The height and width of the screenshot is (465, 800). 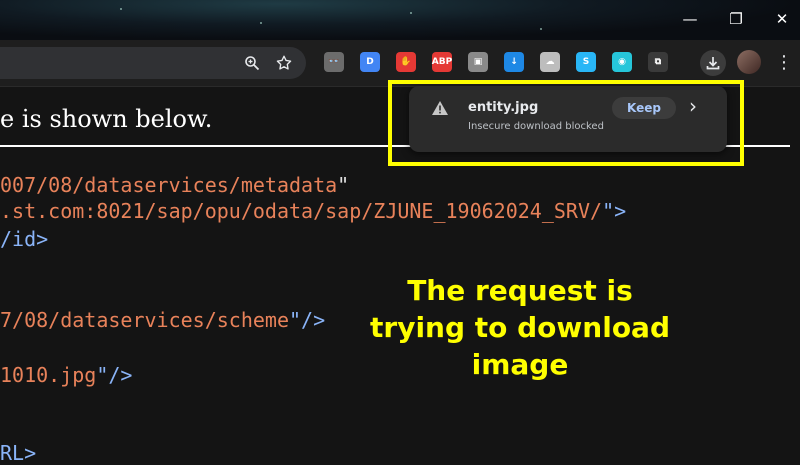 I want to click on close-icon: ✕, so click(x=782, y=19).